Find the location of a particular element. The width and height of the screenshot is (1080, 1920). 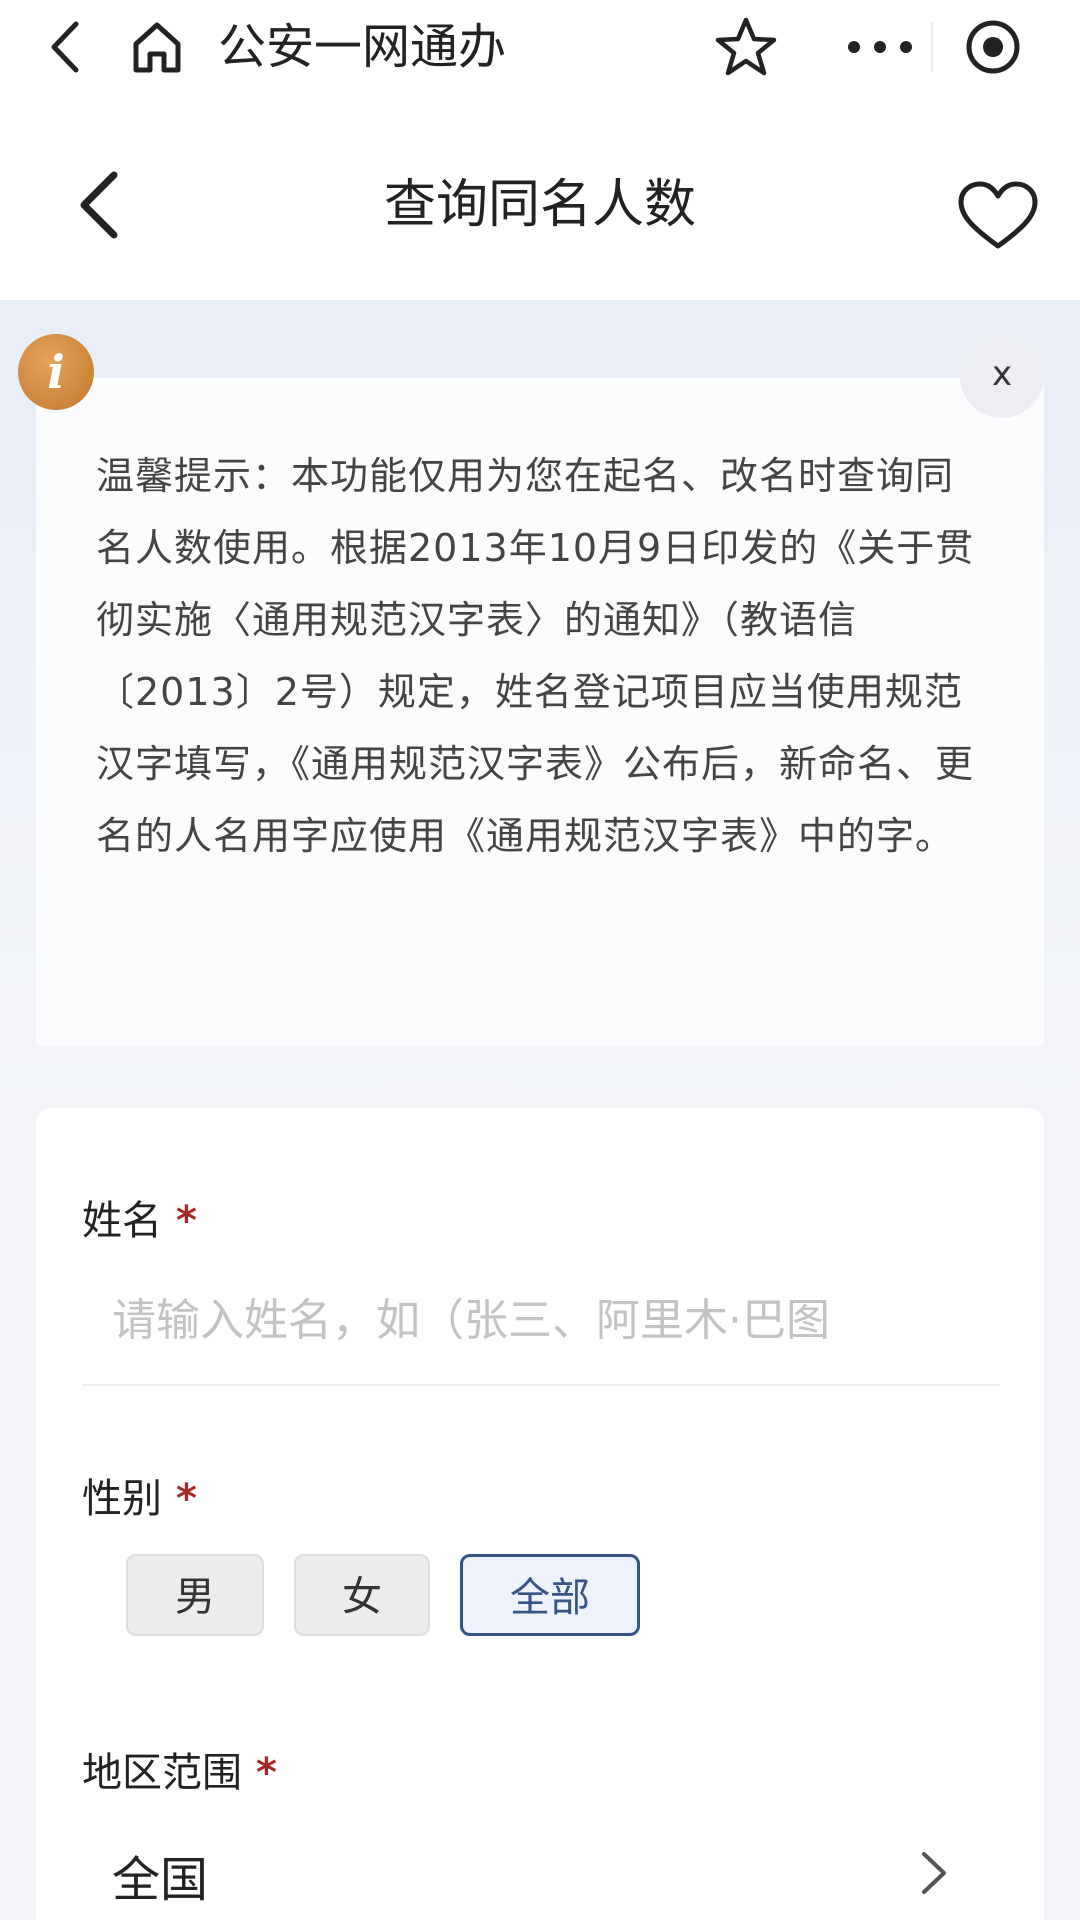

back-arrow-icon is located at coordinates (65, 47).